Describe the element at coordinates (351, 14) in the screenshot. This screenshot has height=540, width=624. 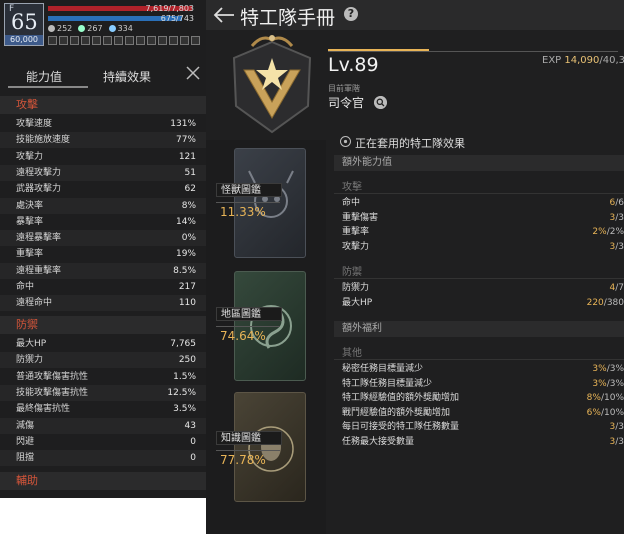
I see `help-icon: ?` at that location.